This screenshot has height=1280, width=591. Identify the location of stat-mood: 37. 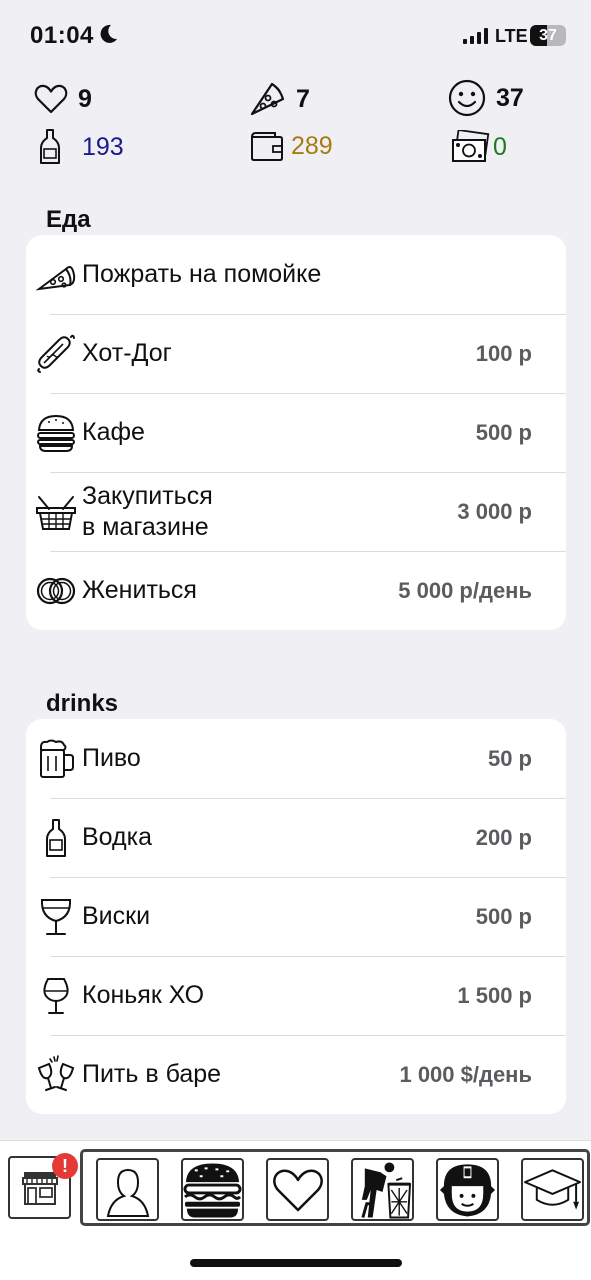
(486, 98).